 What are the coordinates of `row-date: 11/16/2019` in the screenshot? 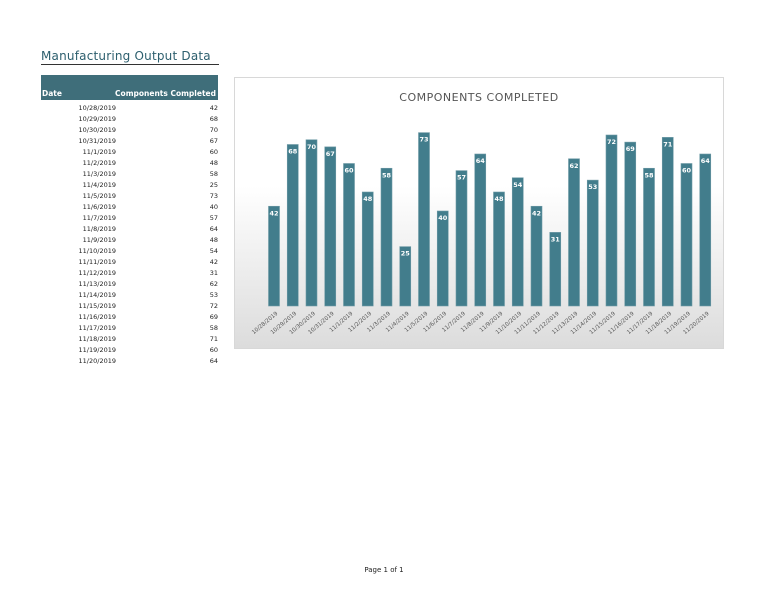 It's located at (97, 317).